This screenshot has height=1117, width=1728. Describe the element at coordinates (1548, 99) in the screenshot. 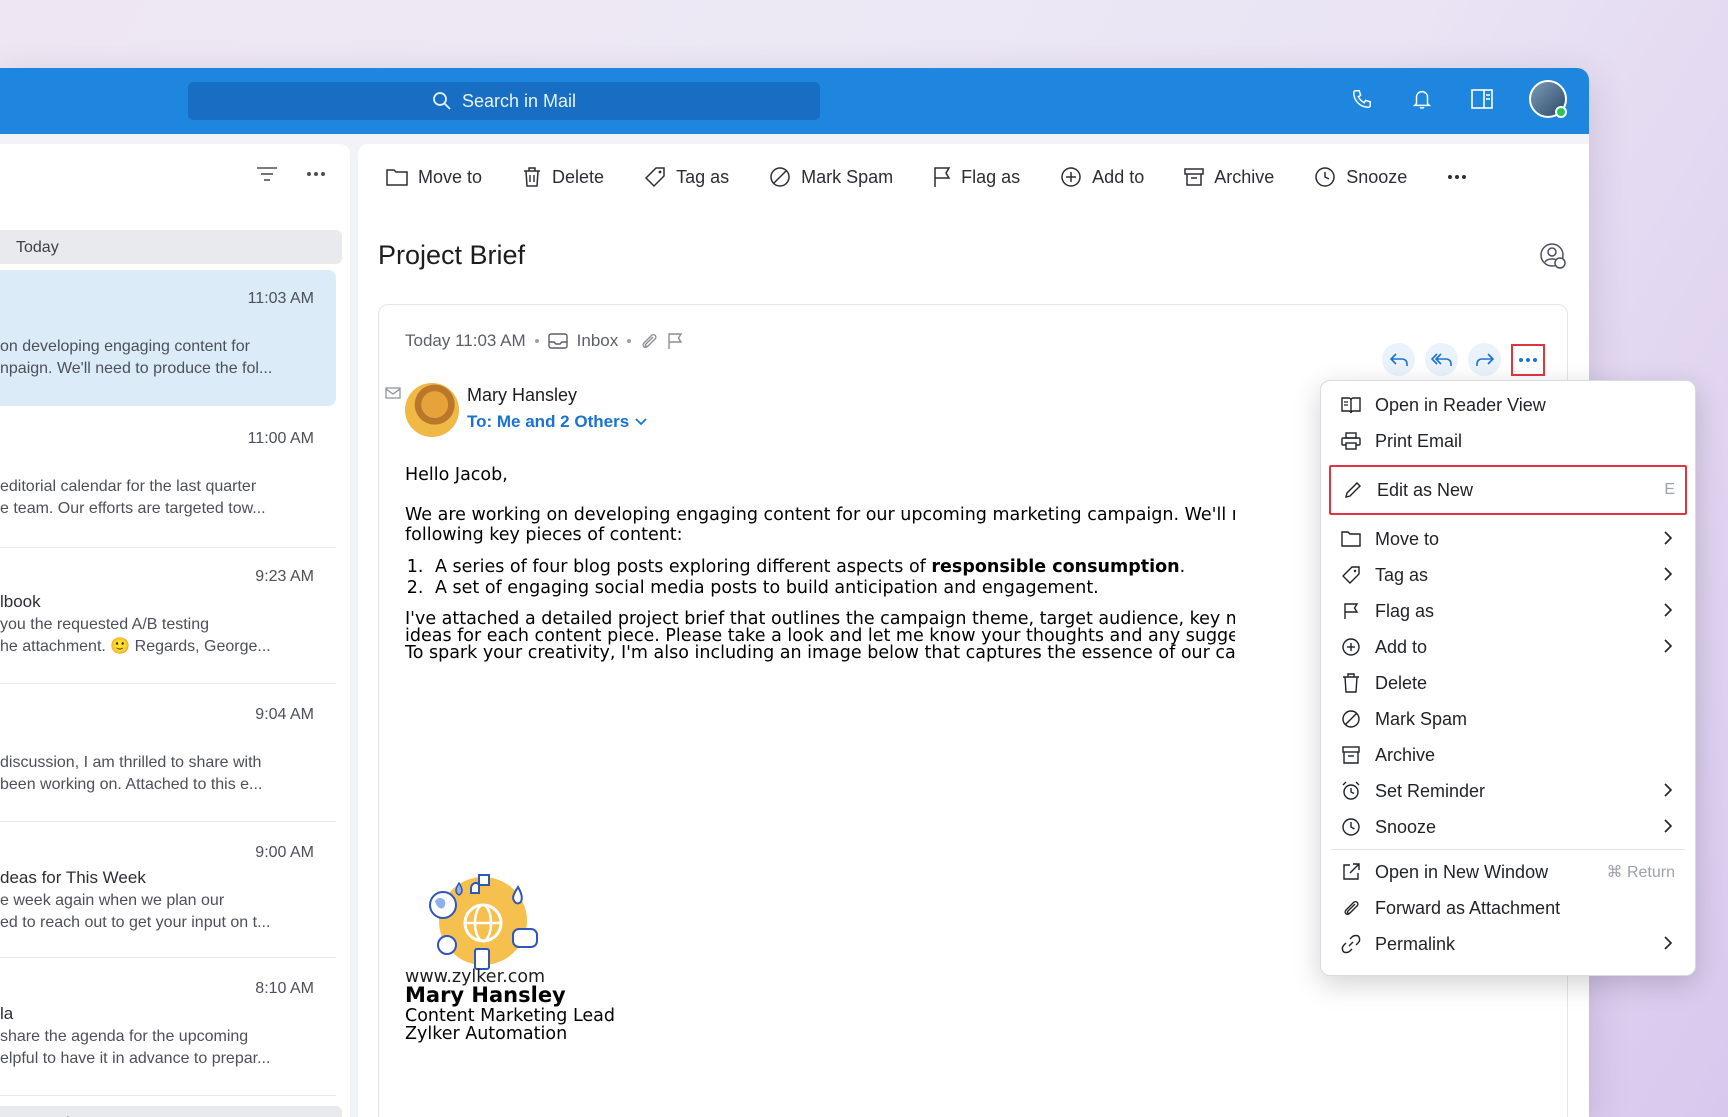

I see `user-avatar` at that location.